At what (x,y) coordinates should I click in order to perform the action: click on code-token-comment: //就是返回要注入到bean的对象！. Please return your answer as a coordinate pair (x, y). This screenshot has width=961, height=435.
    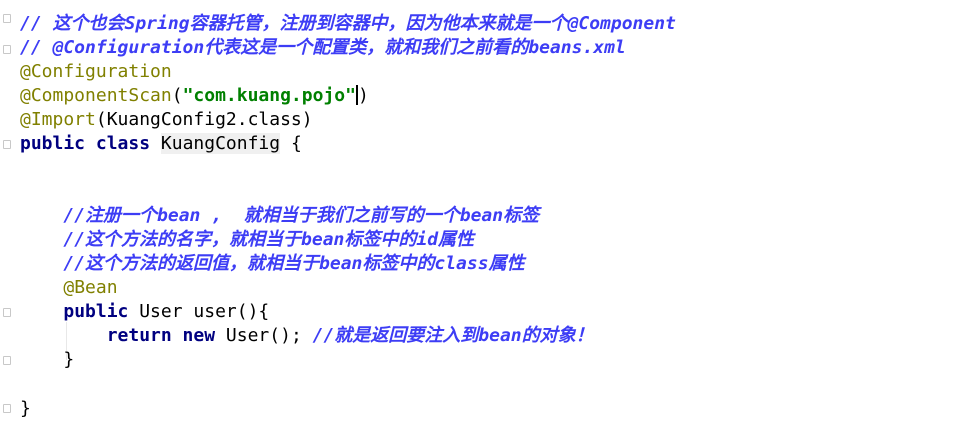
    Looking at the image, I should click on (453, 335).